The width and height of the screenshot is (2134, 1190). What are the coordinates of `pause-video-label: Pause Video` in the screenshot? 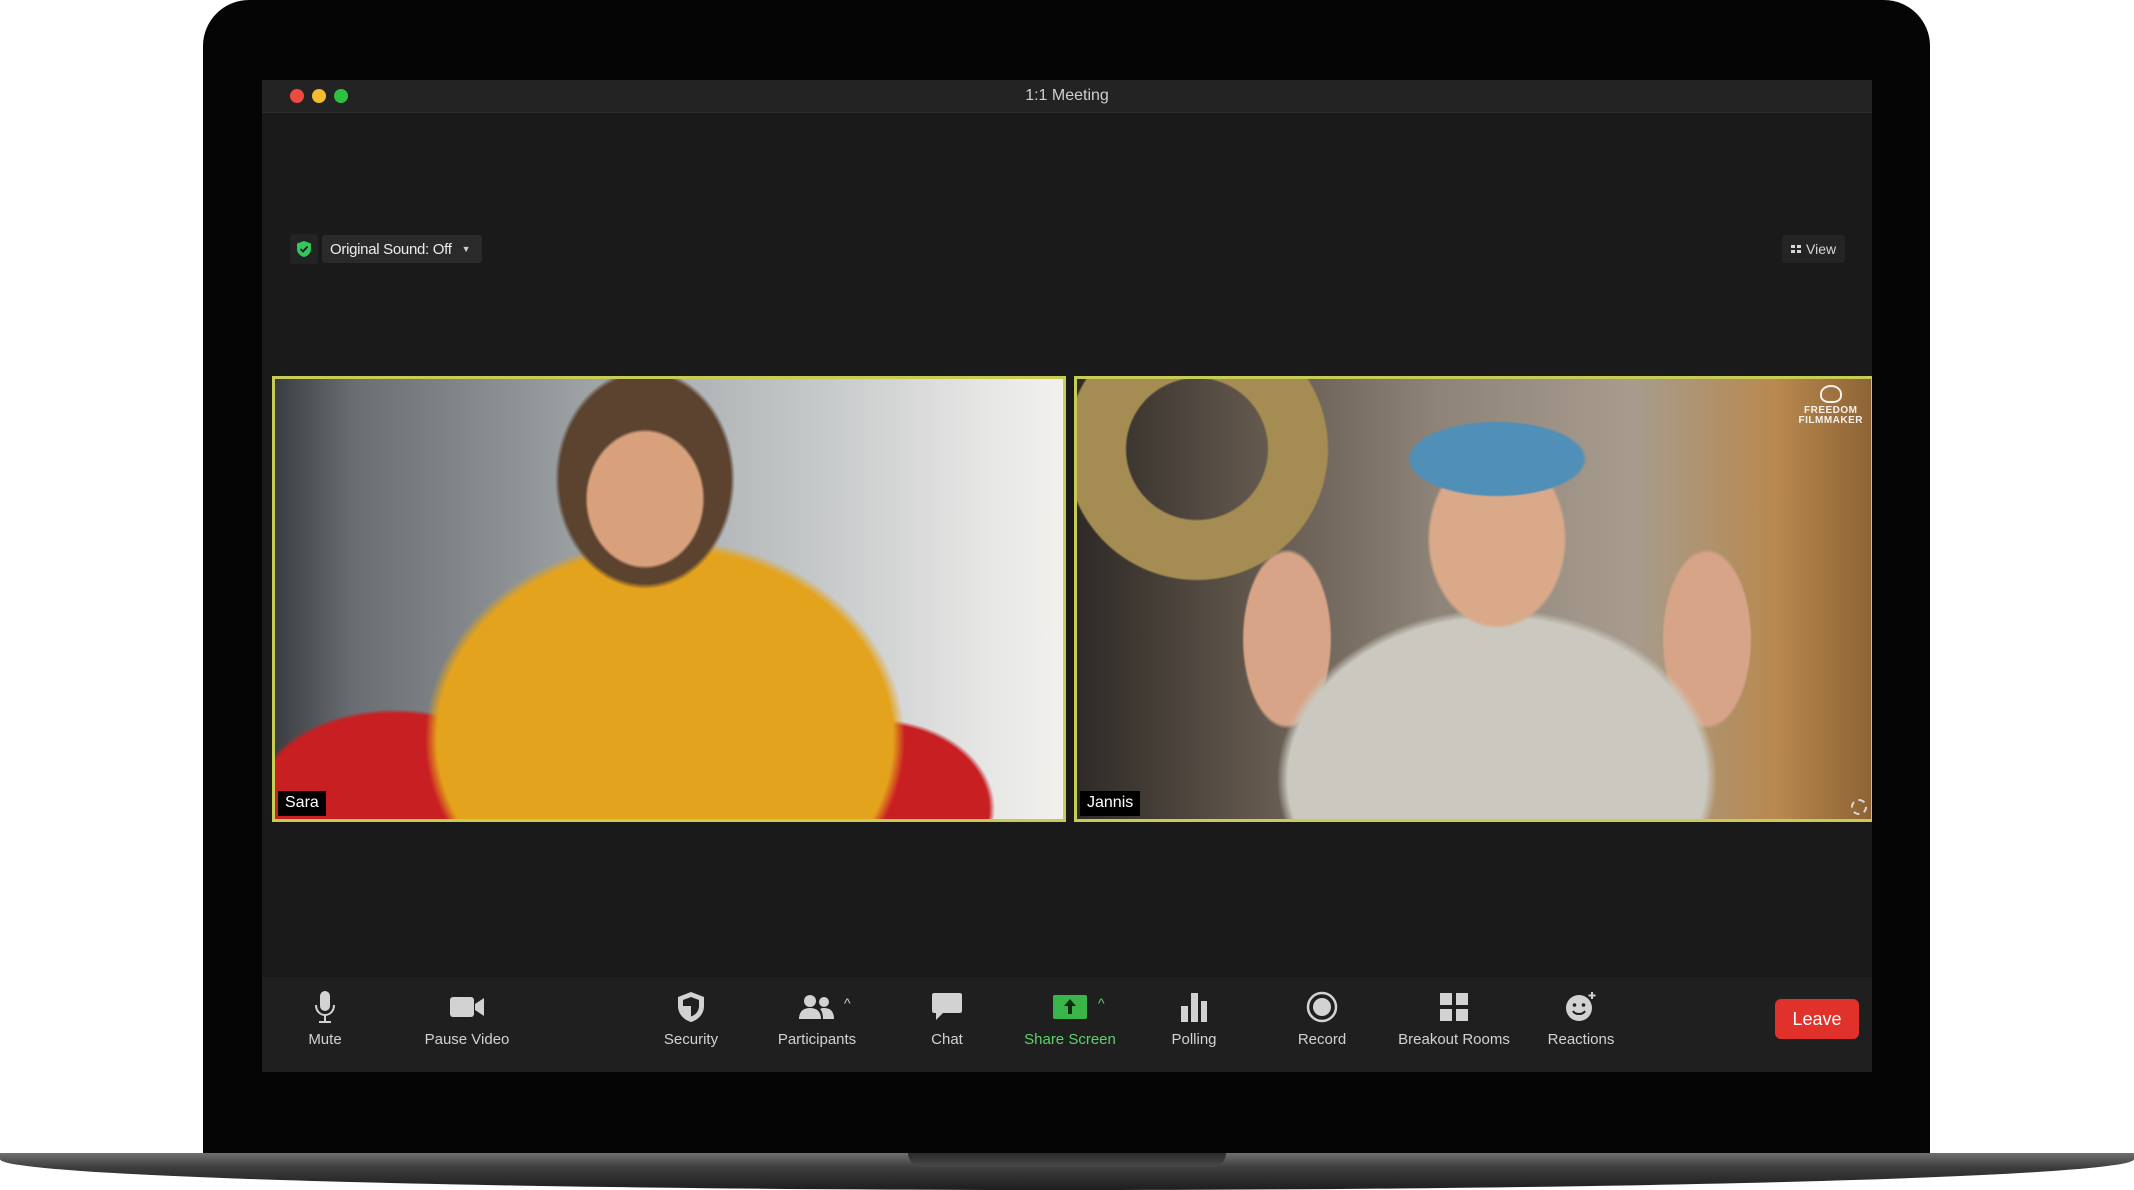 It's located at (467, 1039).